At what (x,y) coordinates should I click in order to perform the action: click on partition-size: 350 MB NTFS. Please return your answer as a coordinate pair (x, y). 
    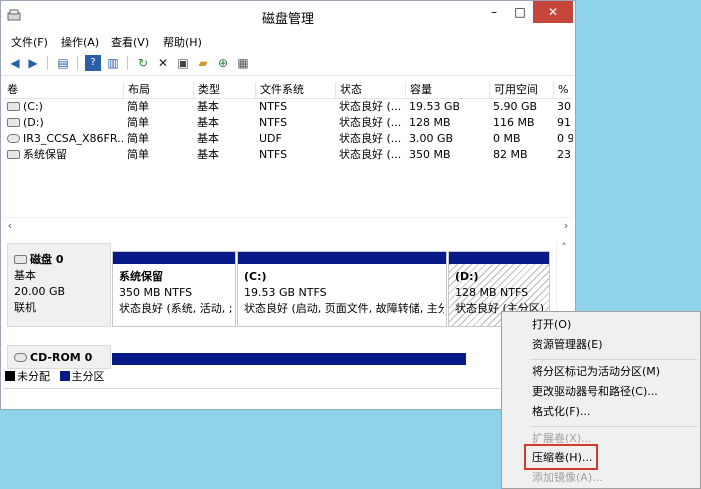
    Looking at the image, I should click on (156, 292).